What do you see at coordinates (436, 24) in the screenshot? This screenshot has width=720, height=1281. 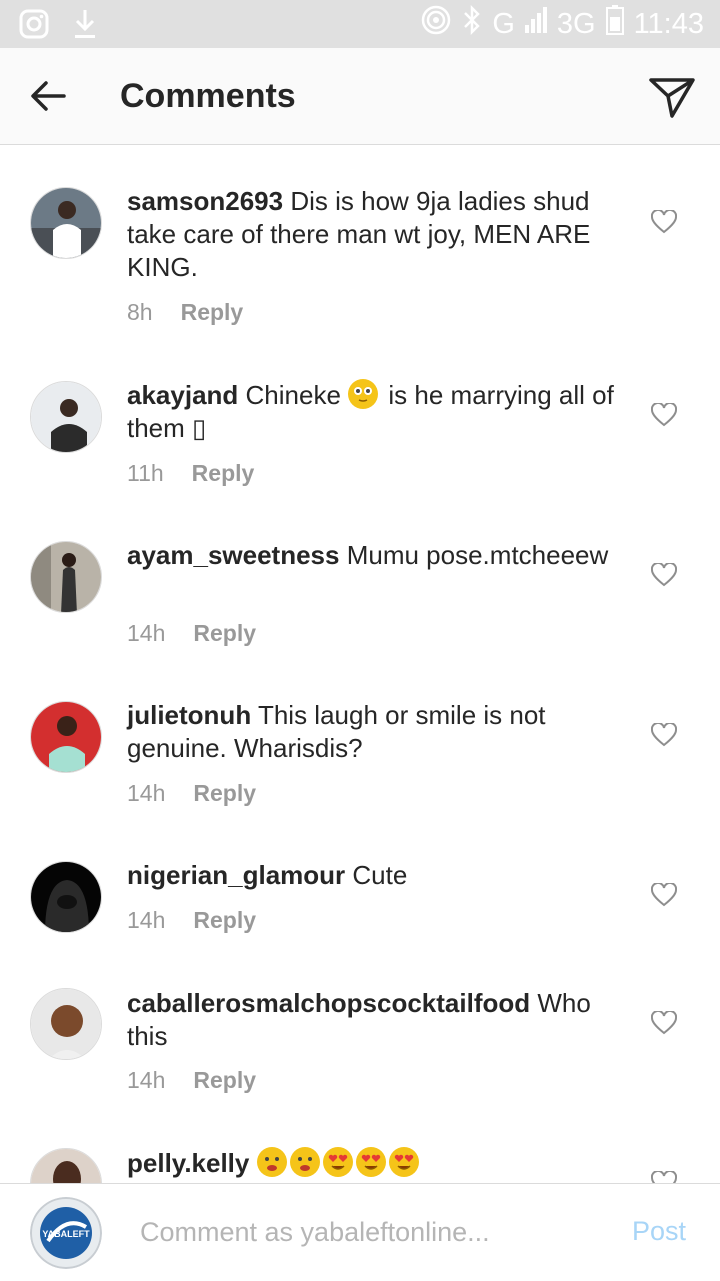 I see `hotspot-icon` at bounding box center [436, 24].